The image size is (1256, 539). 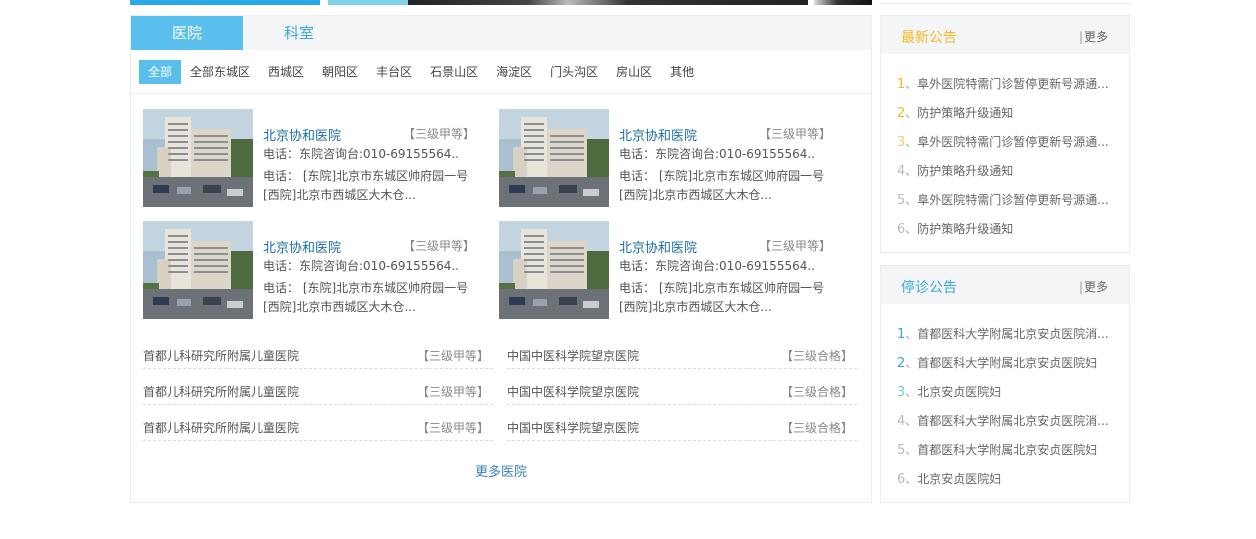 I want to click on notice-item: 6、防护策略升级通知, so click(x=955, y=230).